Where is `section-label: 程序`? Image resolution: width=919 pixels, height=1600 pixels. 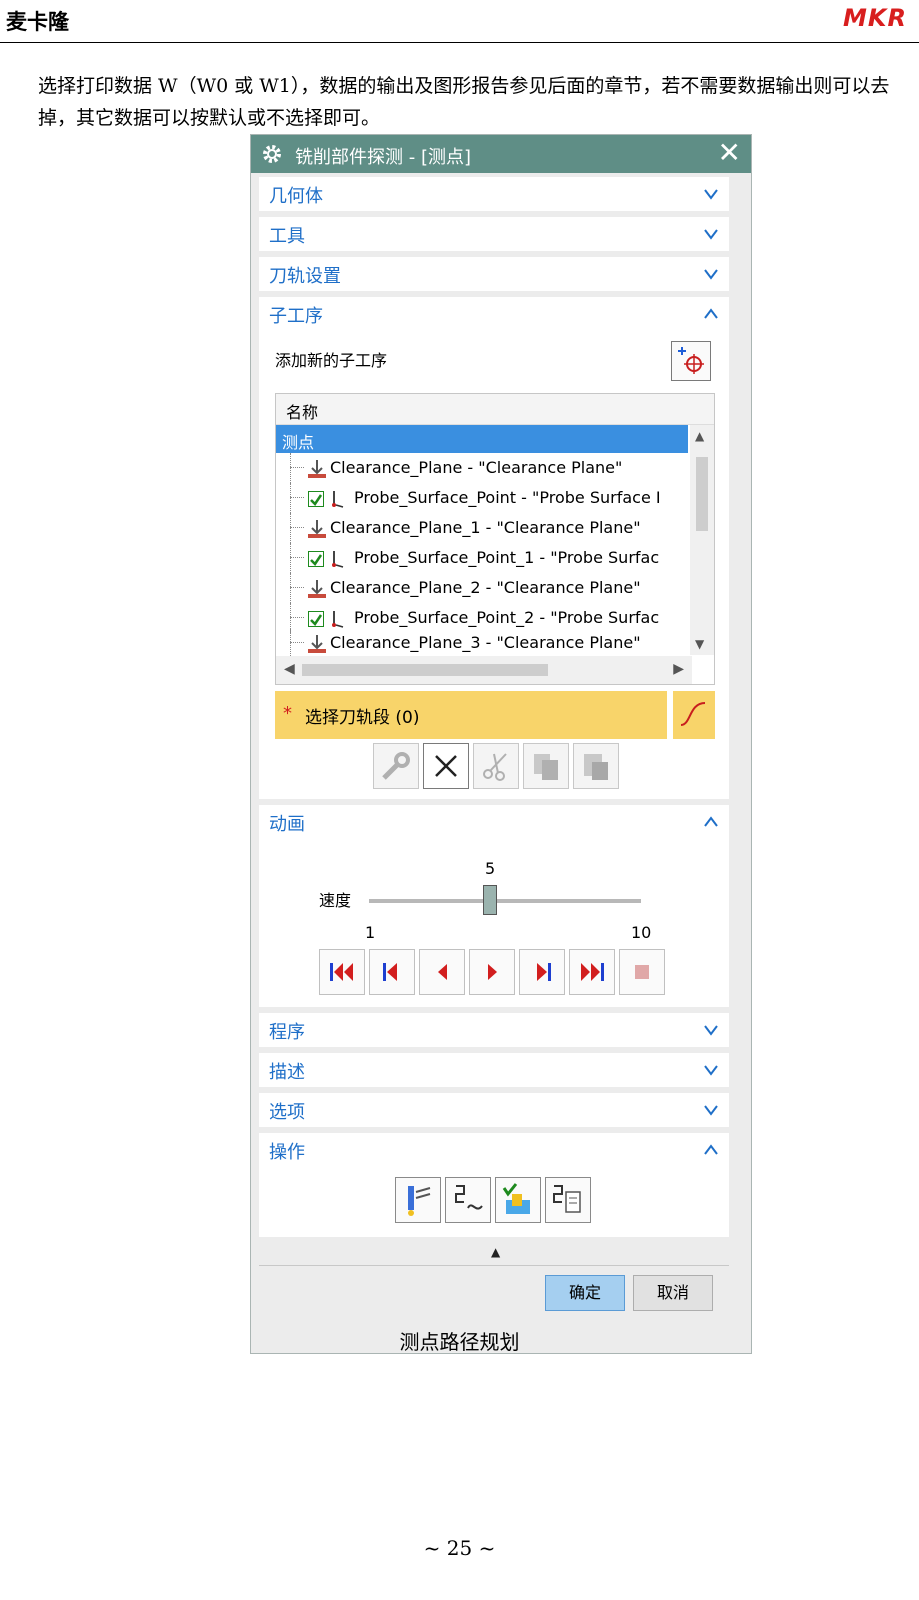 section-label: 程序 is located at coordinates (287, 1032).